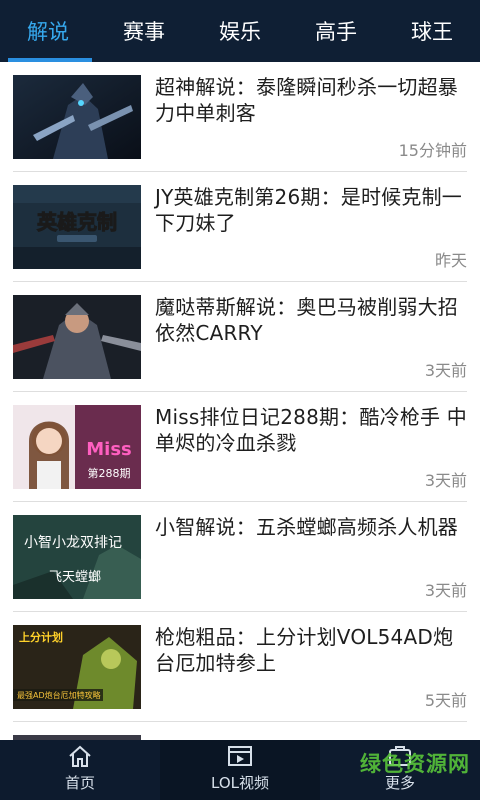  I want to click on video-list-item: 魔哒蒂斯解说：奥巴马被削弱大招依然CARRY 3天前, so click(240, 337).